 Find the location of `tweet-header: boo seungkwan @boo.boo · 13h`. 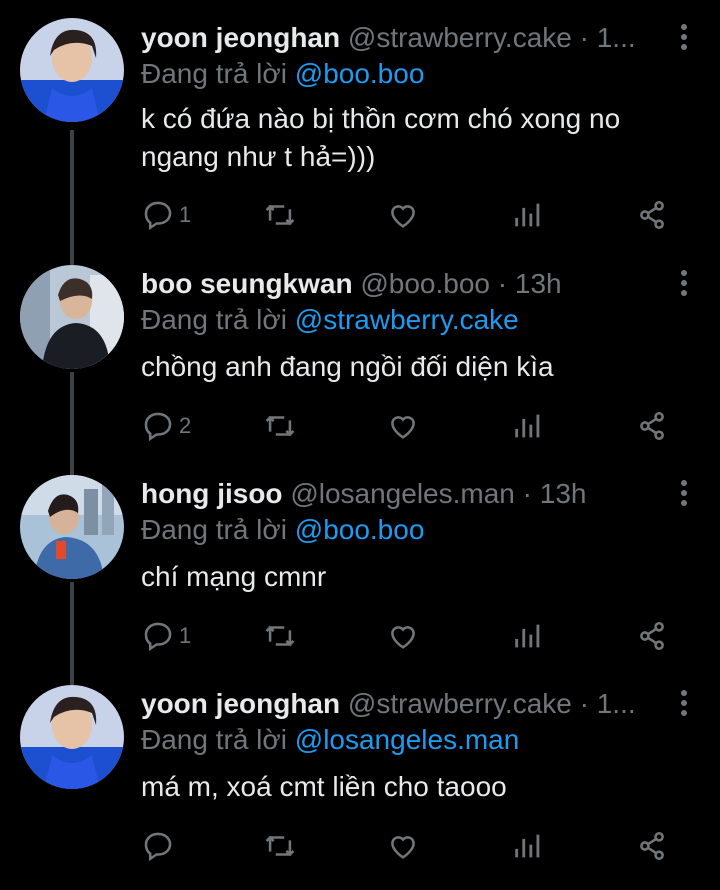

tweet-header: boo seungkwan @boo.boo · 13h is located at coordinates (401, 284).